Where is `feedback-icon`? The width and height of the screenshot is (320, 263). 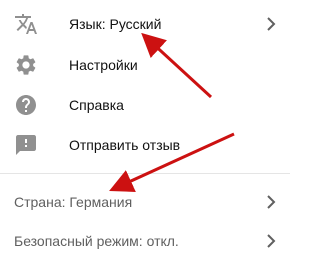 feedback-icon is located at coordinates (26, 145).